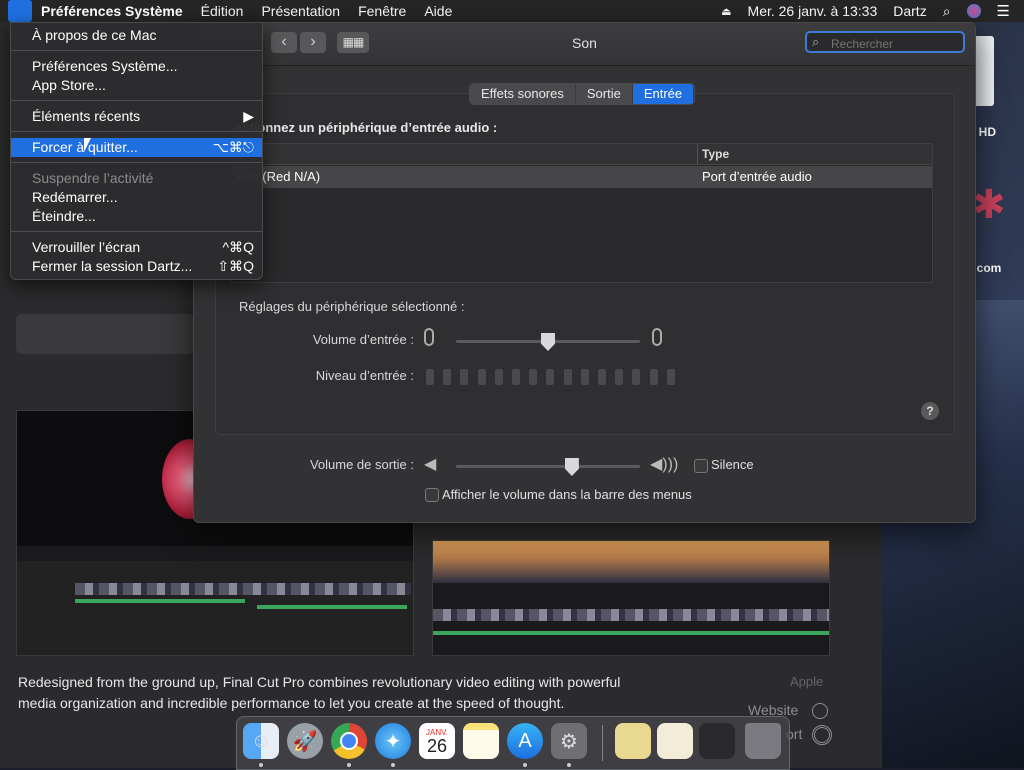  What do you see at coordinates (349, 741) in the screenshot?
I see `chrome-icon` at bounding box center [349, 741].